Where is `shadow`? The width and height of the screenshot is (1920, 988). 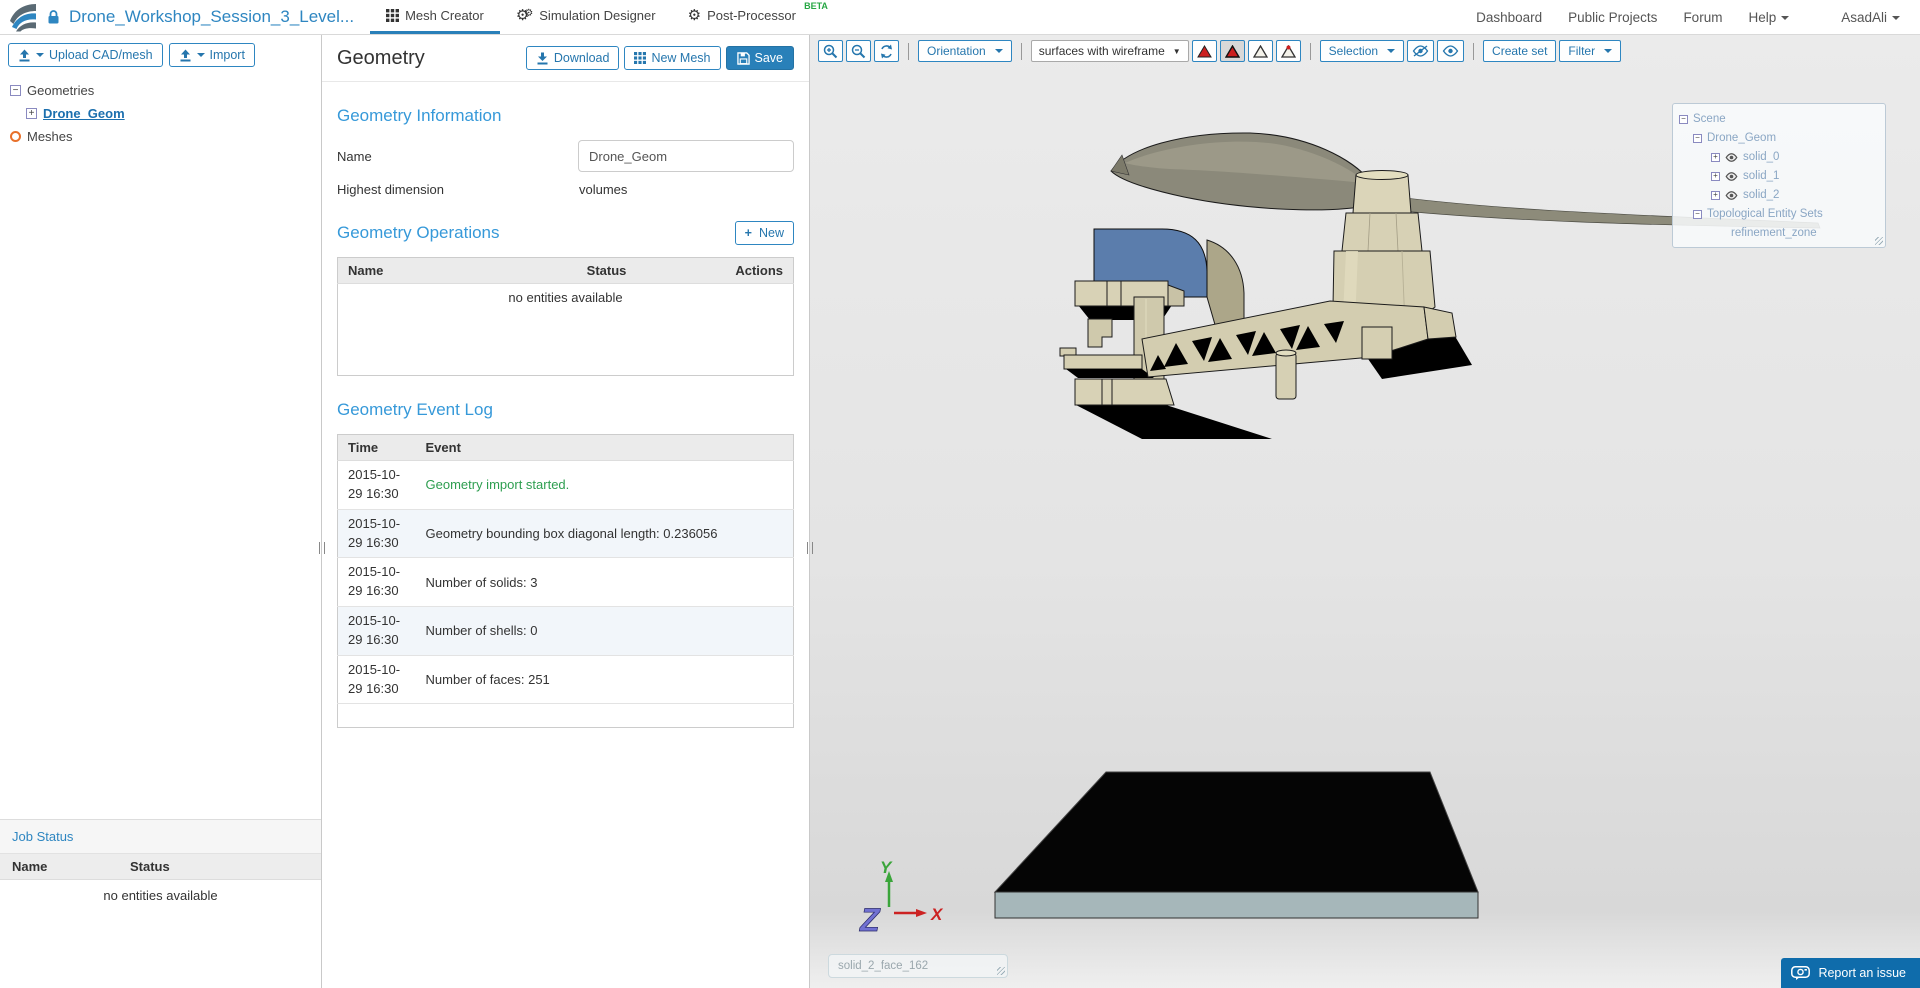 shadow is located at coordinates (1174, 422).